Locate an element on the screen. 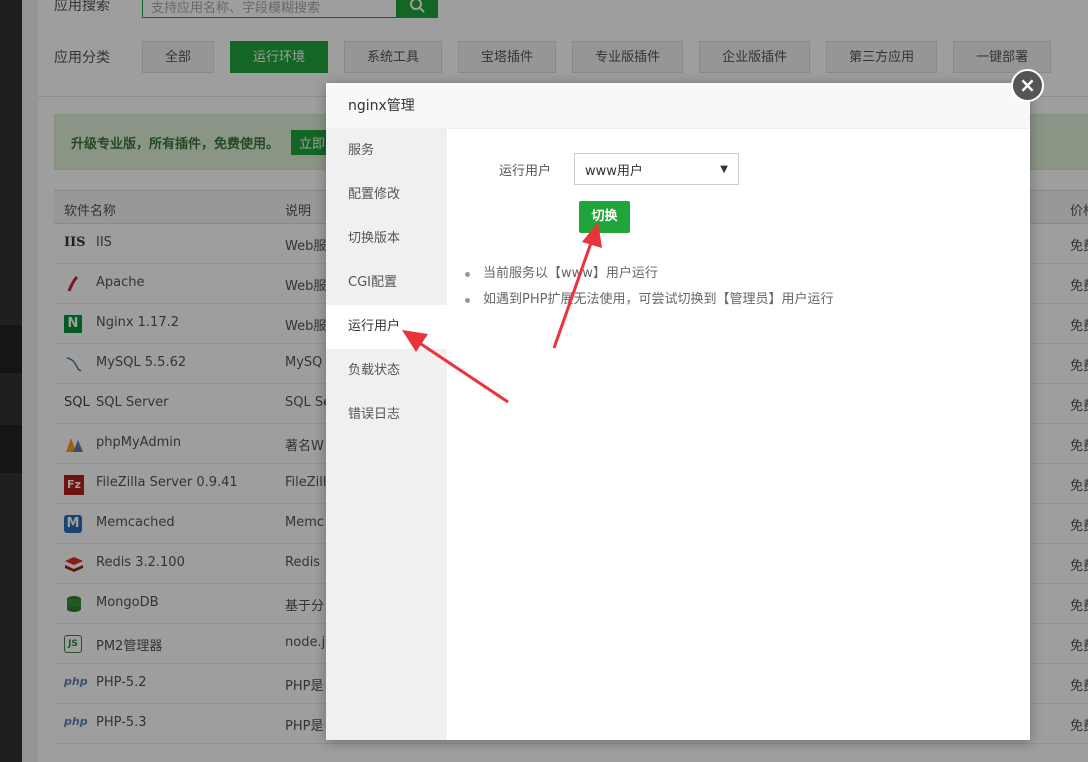  run-user-row: 运行用户 www用户 ▼ is located at coordinates (619, 169).